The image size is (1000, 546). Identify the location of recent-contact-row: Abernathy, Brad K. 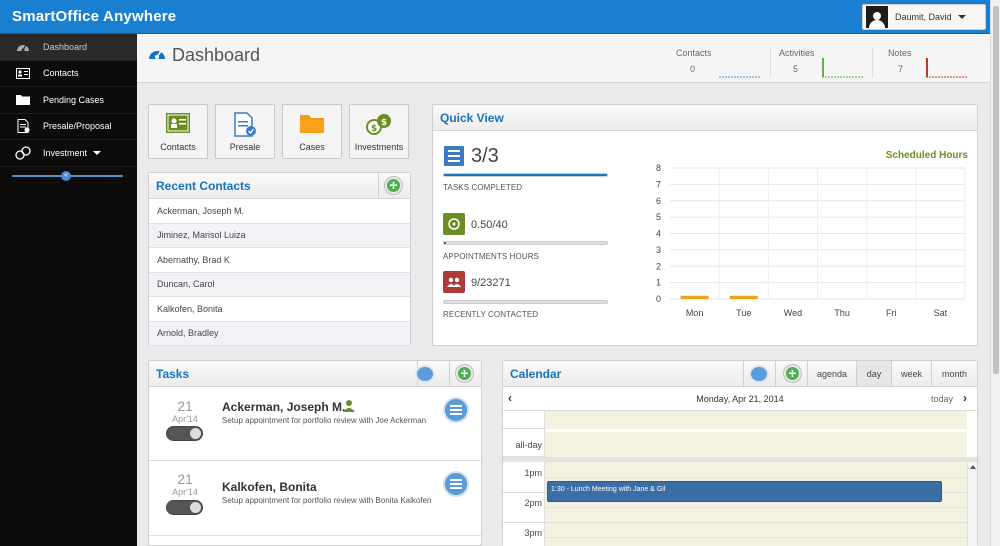
(279, 260).